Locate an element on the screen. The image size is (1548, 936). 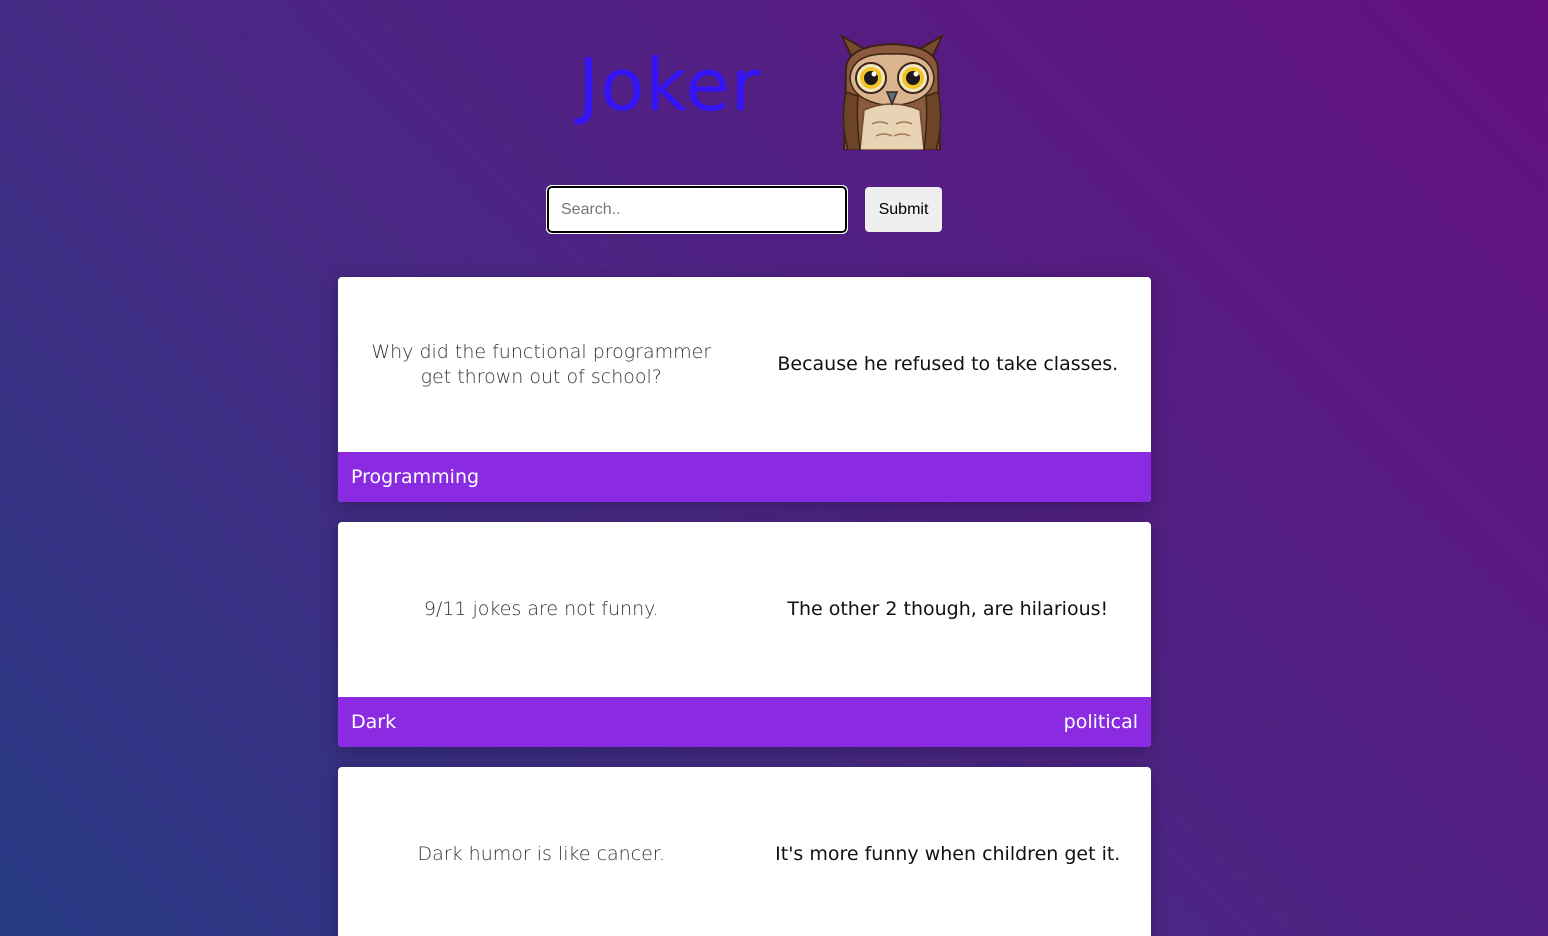
joke-punchline: It's more funny when children get it. is located at coordinates (948, 854).